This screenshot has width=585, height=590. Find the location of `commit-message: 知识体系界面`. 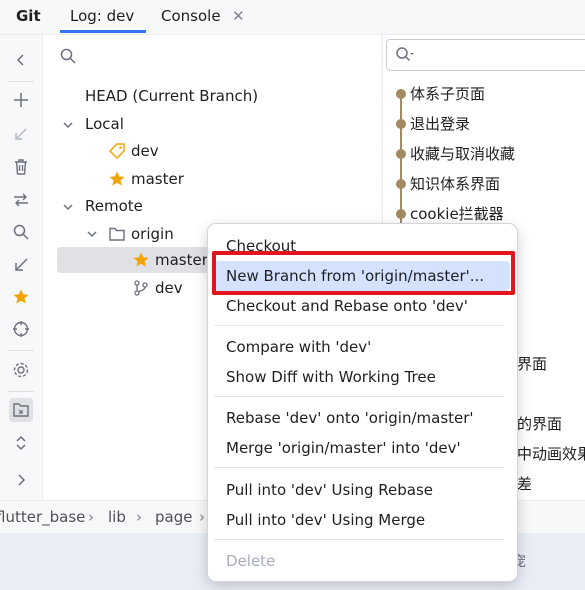

commit-message: 知识体系界面 is located at coordinates (455, 184).